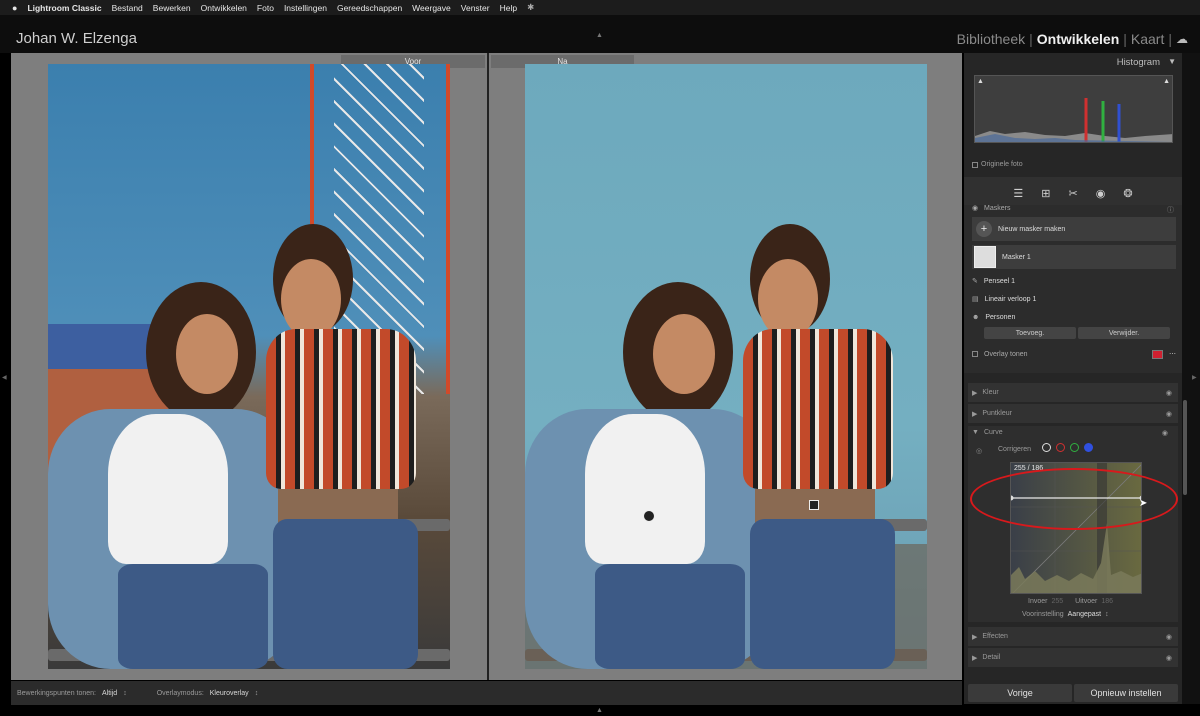 The width and height of the screenshot is (1200, 716). What do you see at coordinates (1073, 433) in the screenshot?
I see `curve-header: ▼ Curve ◉` at bounding box center [1073, 433].